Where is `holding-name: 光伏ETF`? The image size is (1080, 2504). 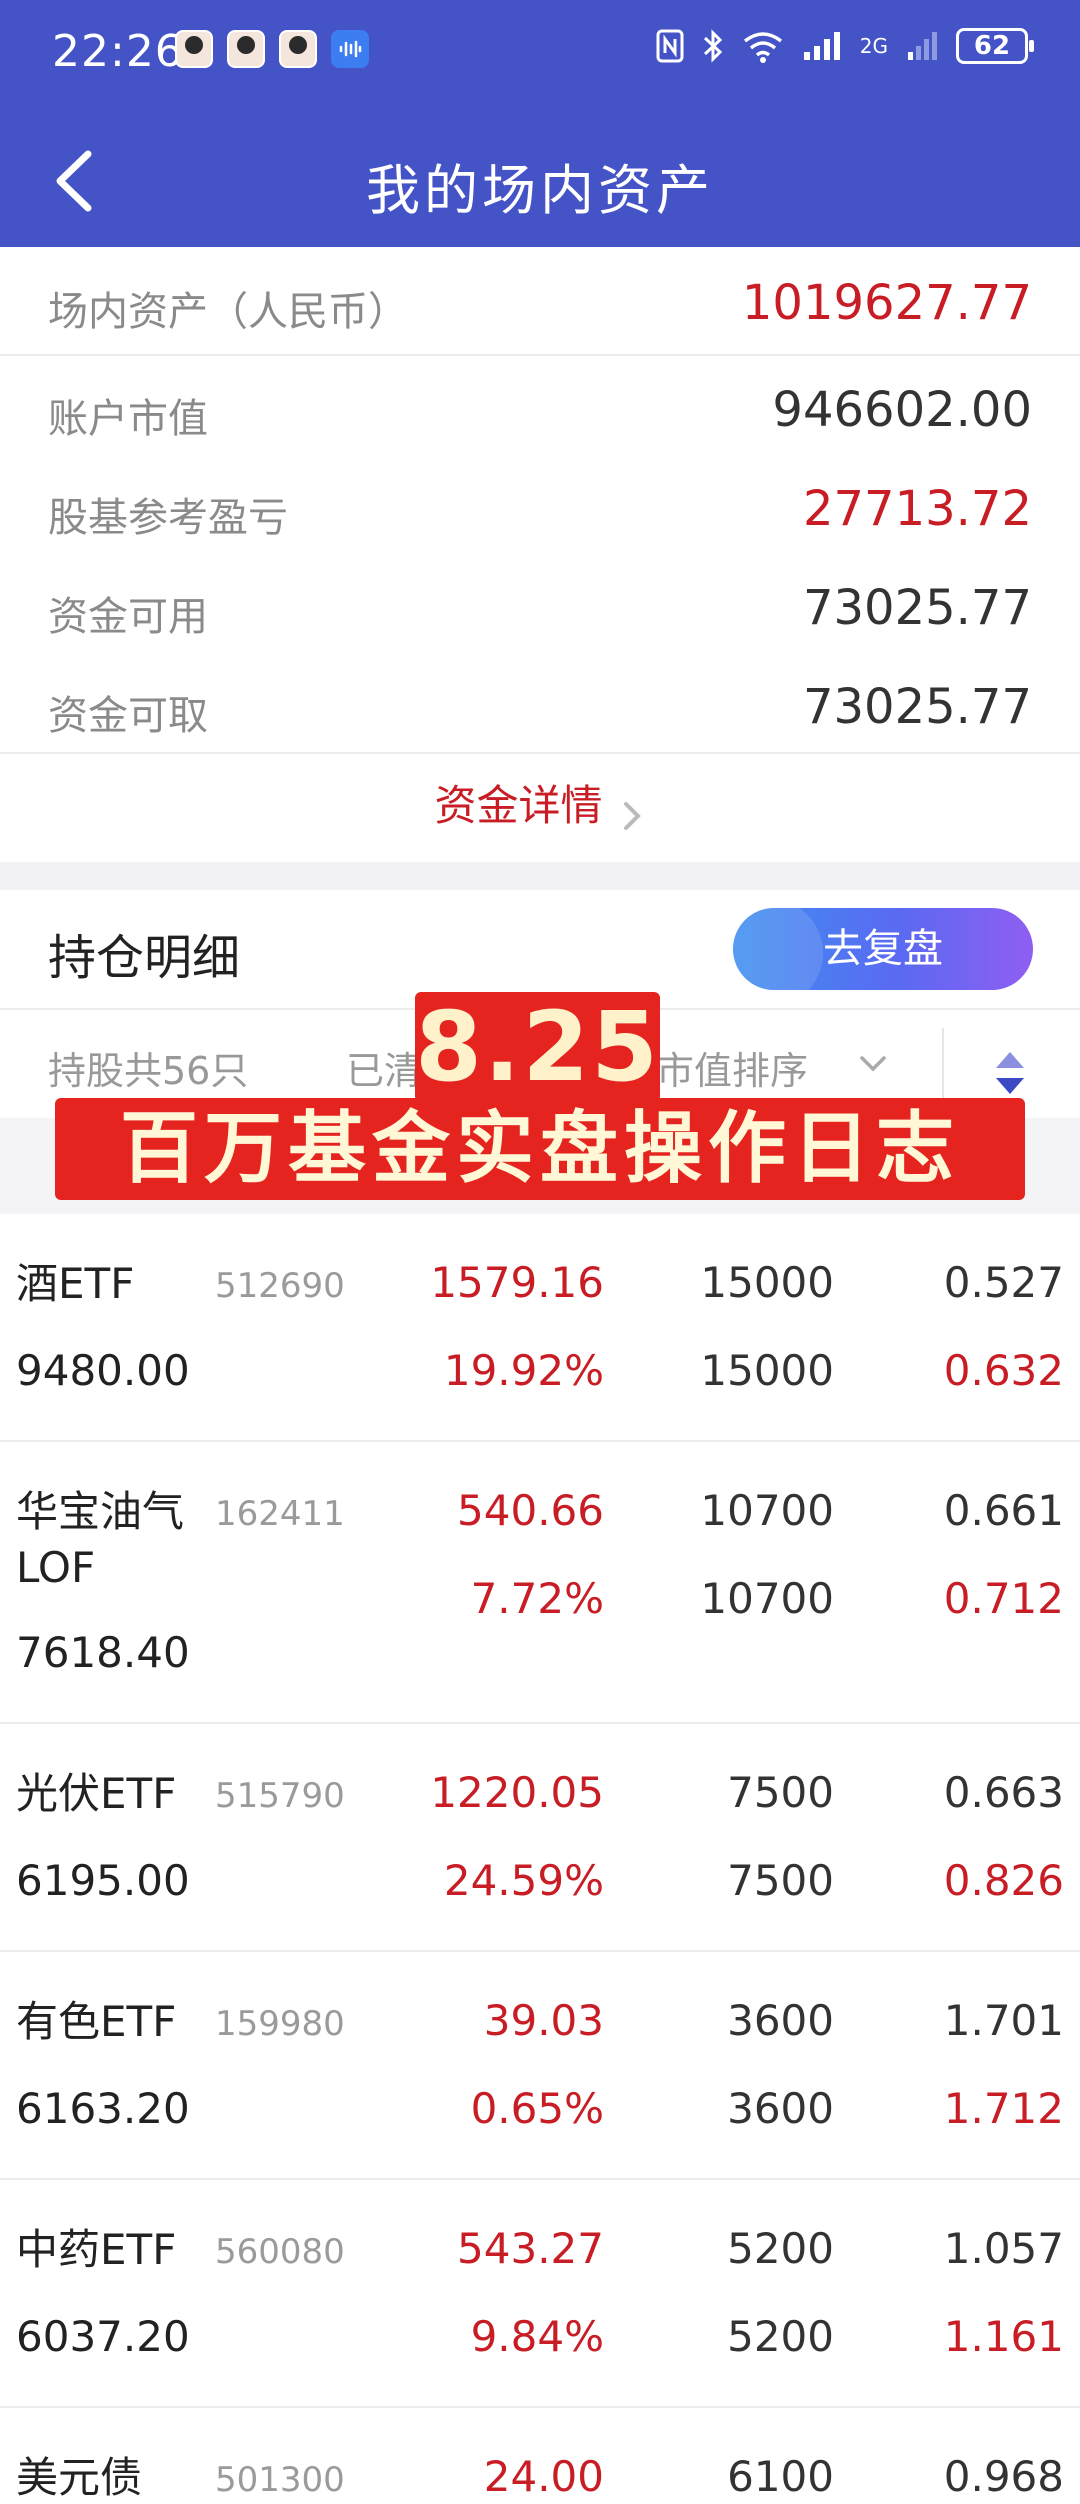 holding-name: 光伏ETF is located at coordinates (96, 1793).